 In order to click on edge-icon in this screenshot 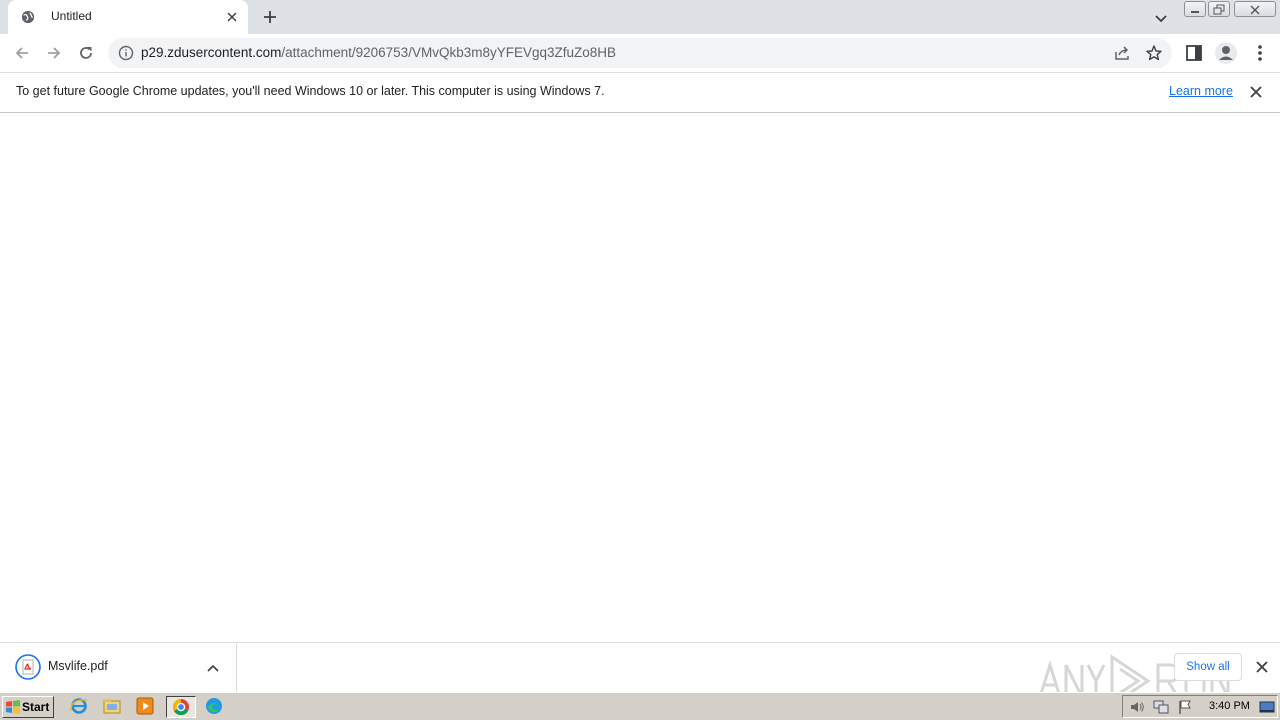, I will do `click(214, 706)`.